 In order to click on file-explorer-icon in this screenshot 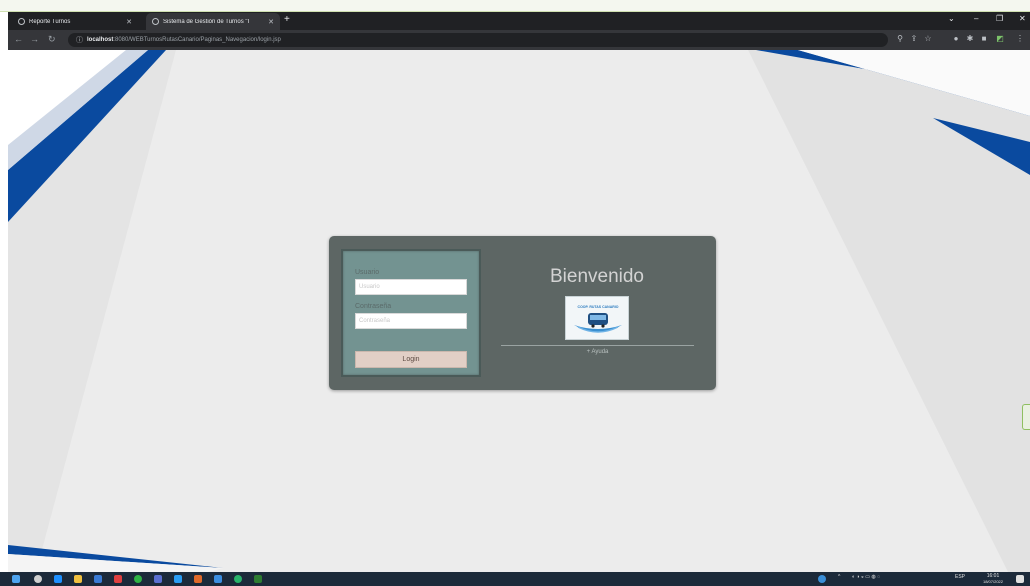, I will do `click(78, 579)`.